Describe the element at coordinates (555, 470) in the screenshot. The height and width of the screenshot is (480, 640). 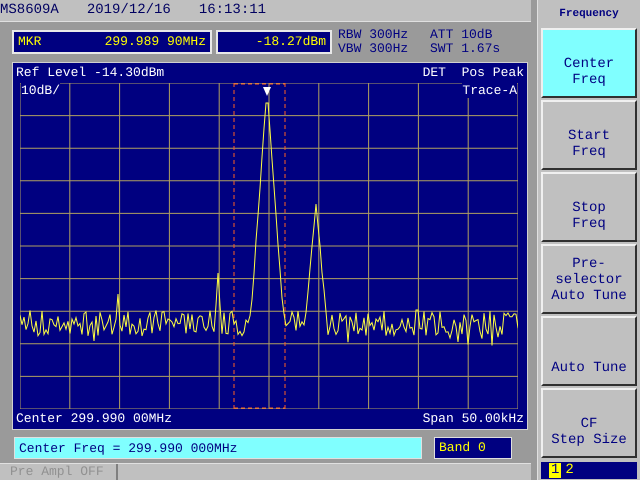
I see `page-indicator: 1` at that location.